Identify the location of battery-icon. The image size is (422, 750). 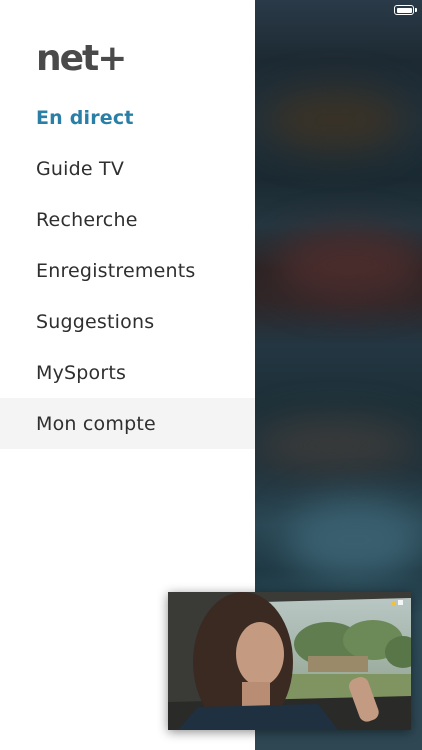
(404, 10).